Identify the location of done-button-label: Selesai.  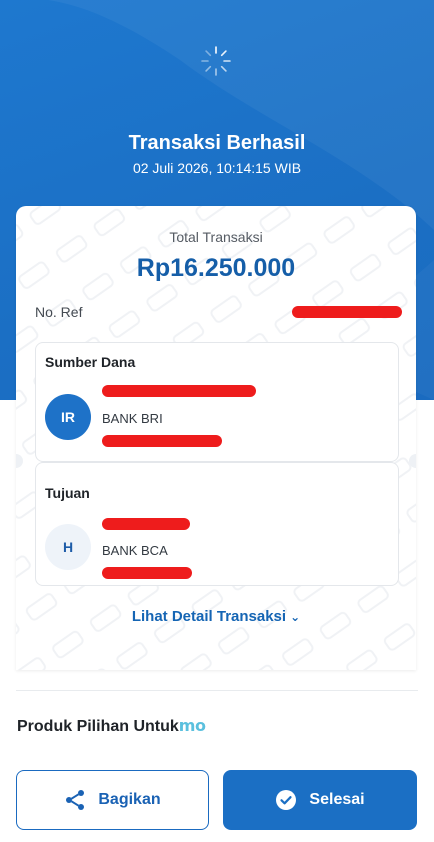
(337, 799).